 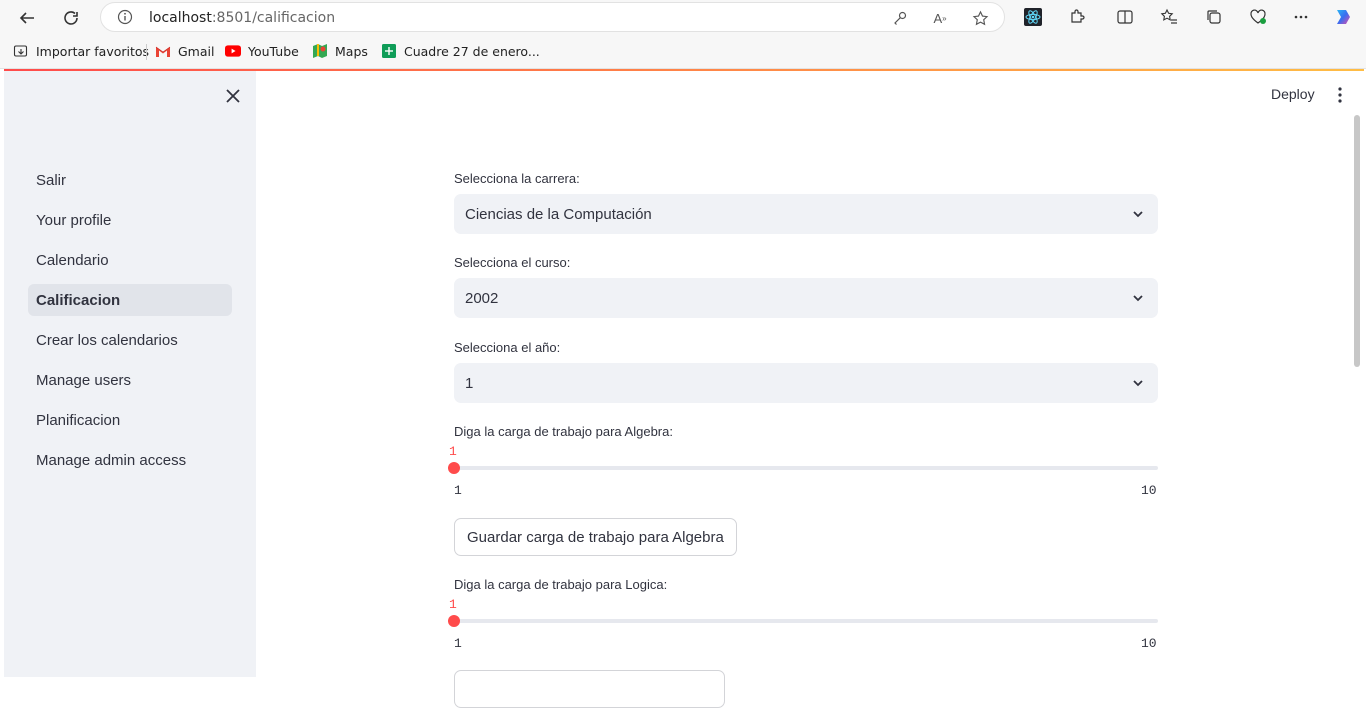 I want to click on bookmark-maps: Maps, so click(x=340, y=51).